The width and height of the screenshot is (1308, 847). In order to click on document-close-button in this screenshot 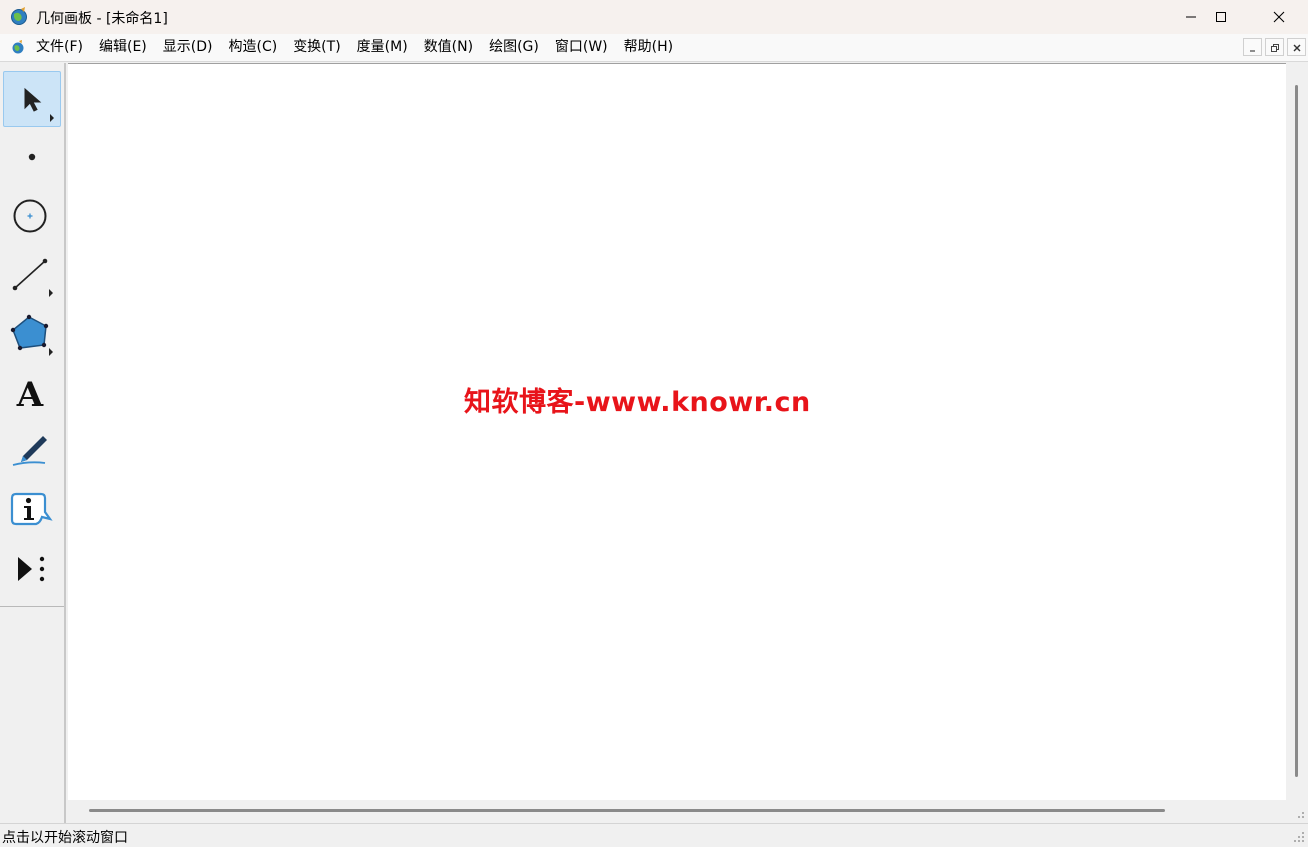, I will do `click(1296, 47)`.